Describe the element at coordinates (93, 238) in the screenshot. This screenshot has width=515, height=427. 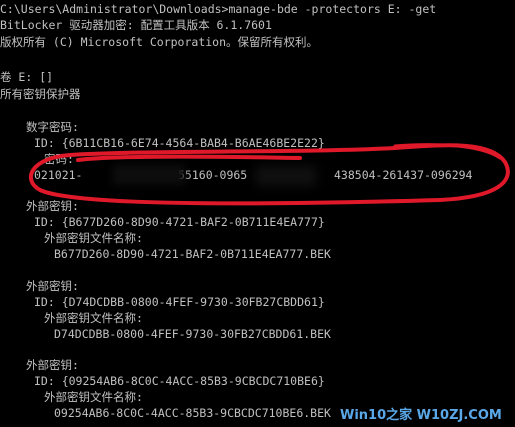
I see `external-key-file-label-1: 外部密钥文件名称:` at that location.